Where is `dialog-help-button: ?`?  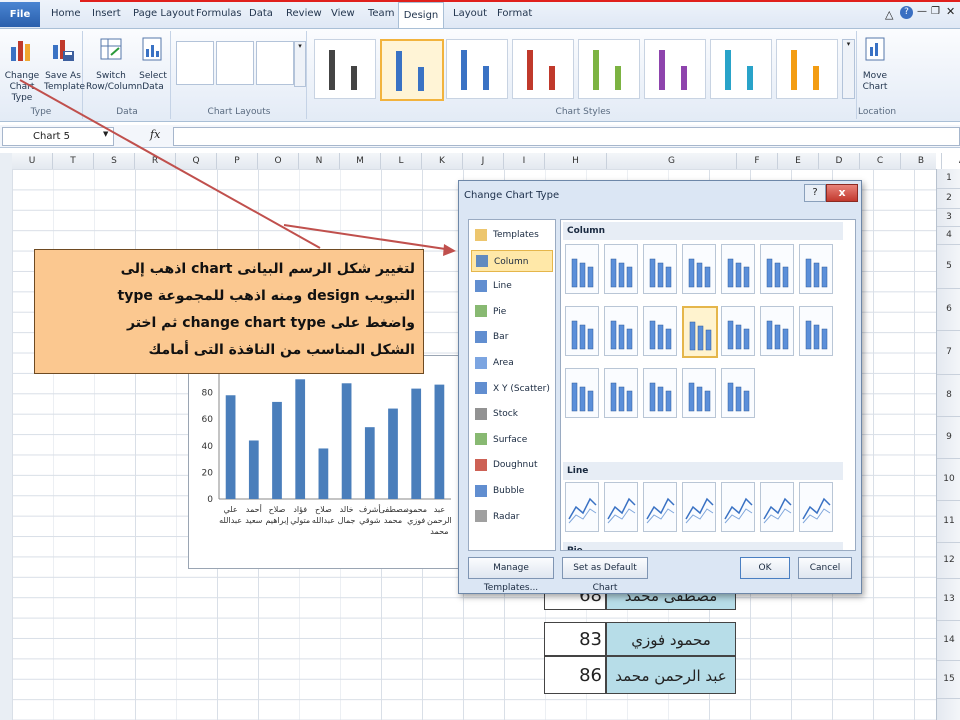 dialog-help-button: ? is located at coordinates (815, 193).